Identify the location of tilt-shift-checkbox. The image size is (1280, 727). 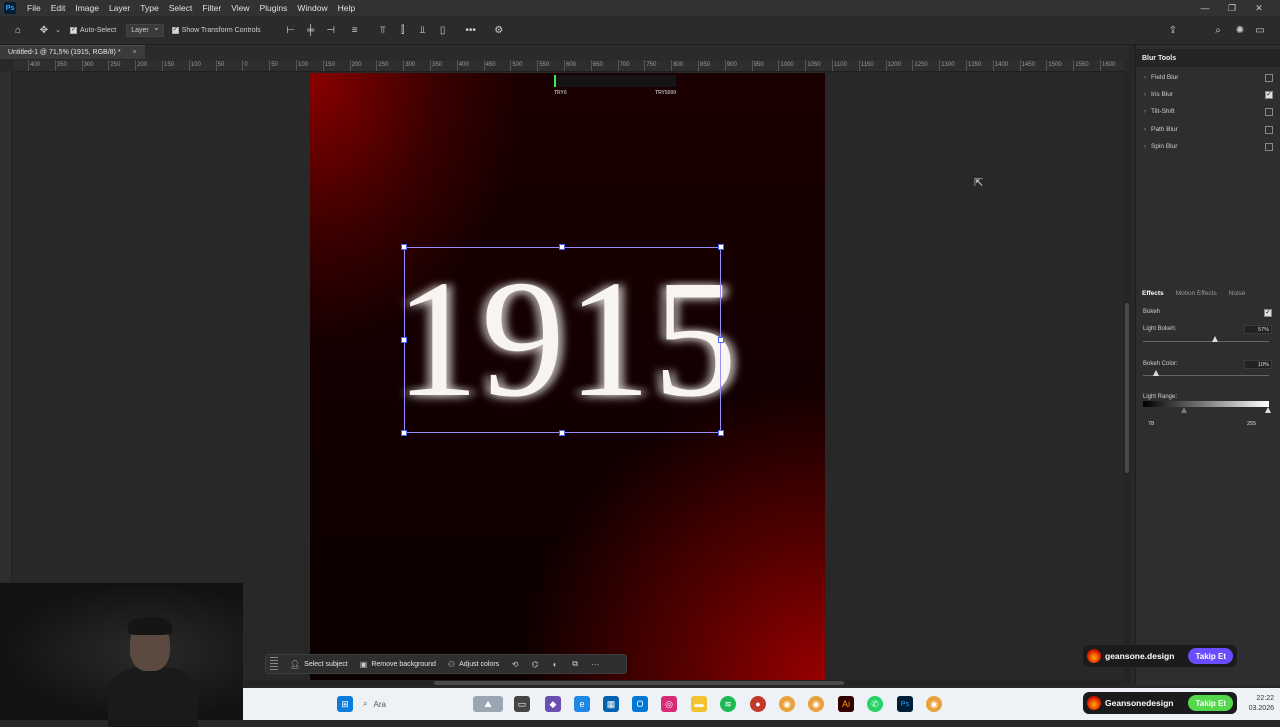
(1269, 111).